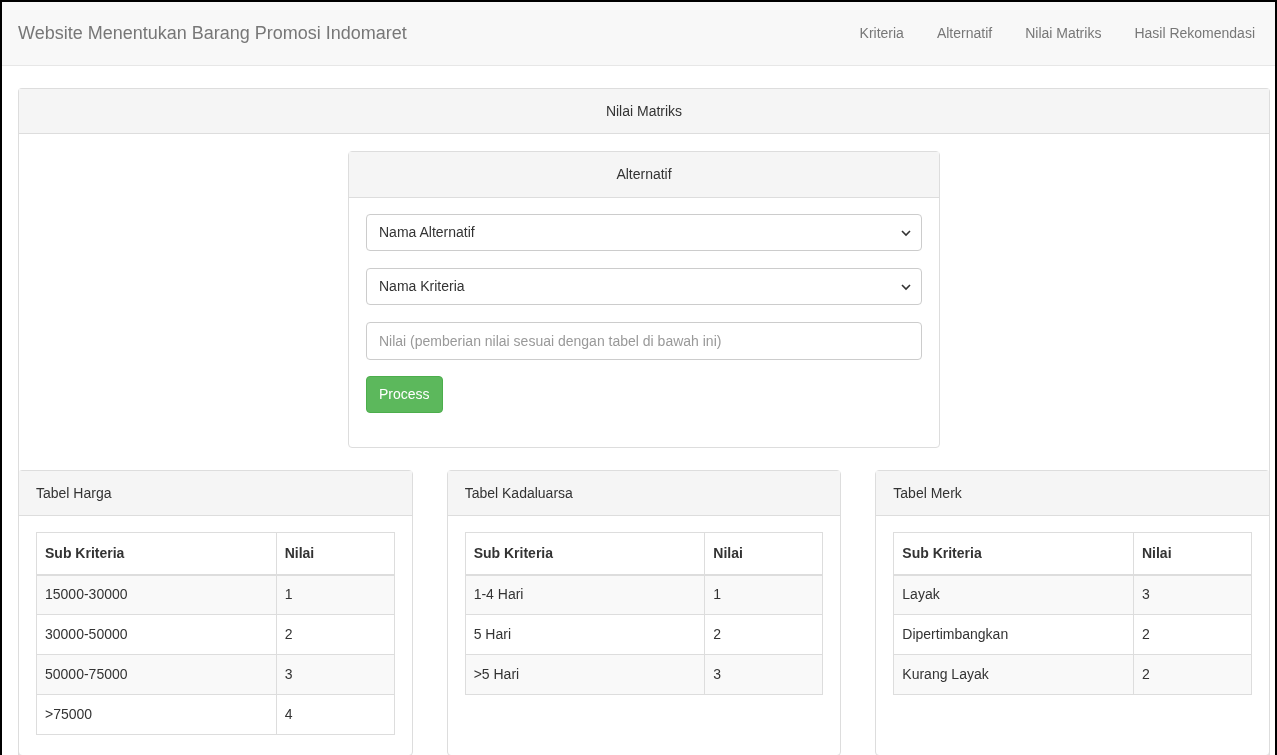 Image resolution: width=1277 pixels, height=755 pixels. I want to click on nav-link: Nilai Matriks, so click(1063, 33).